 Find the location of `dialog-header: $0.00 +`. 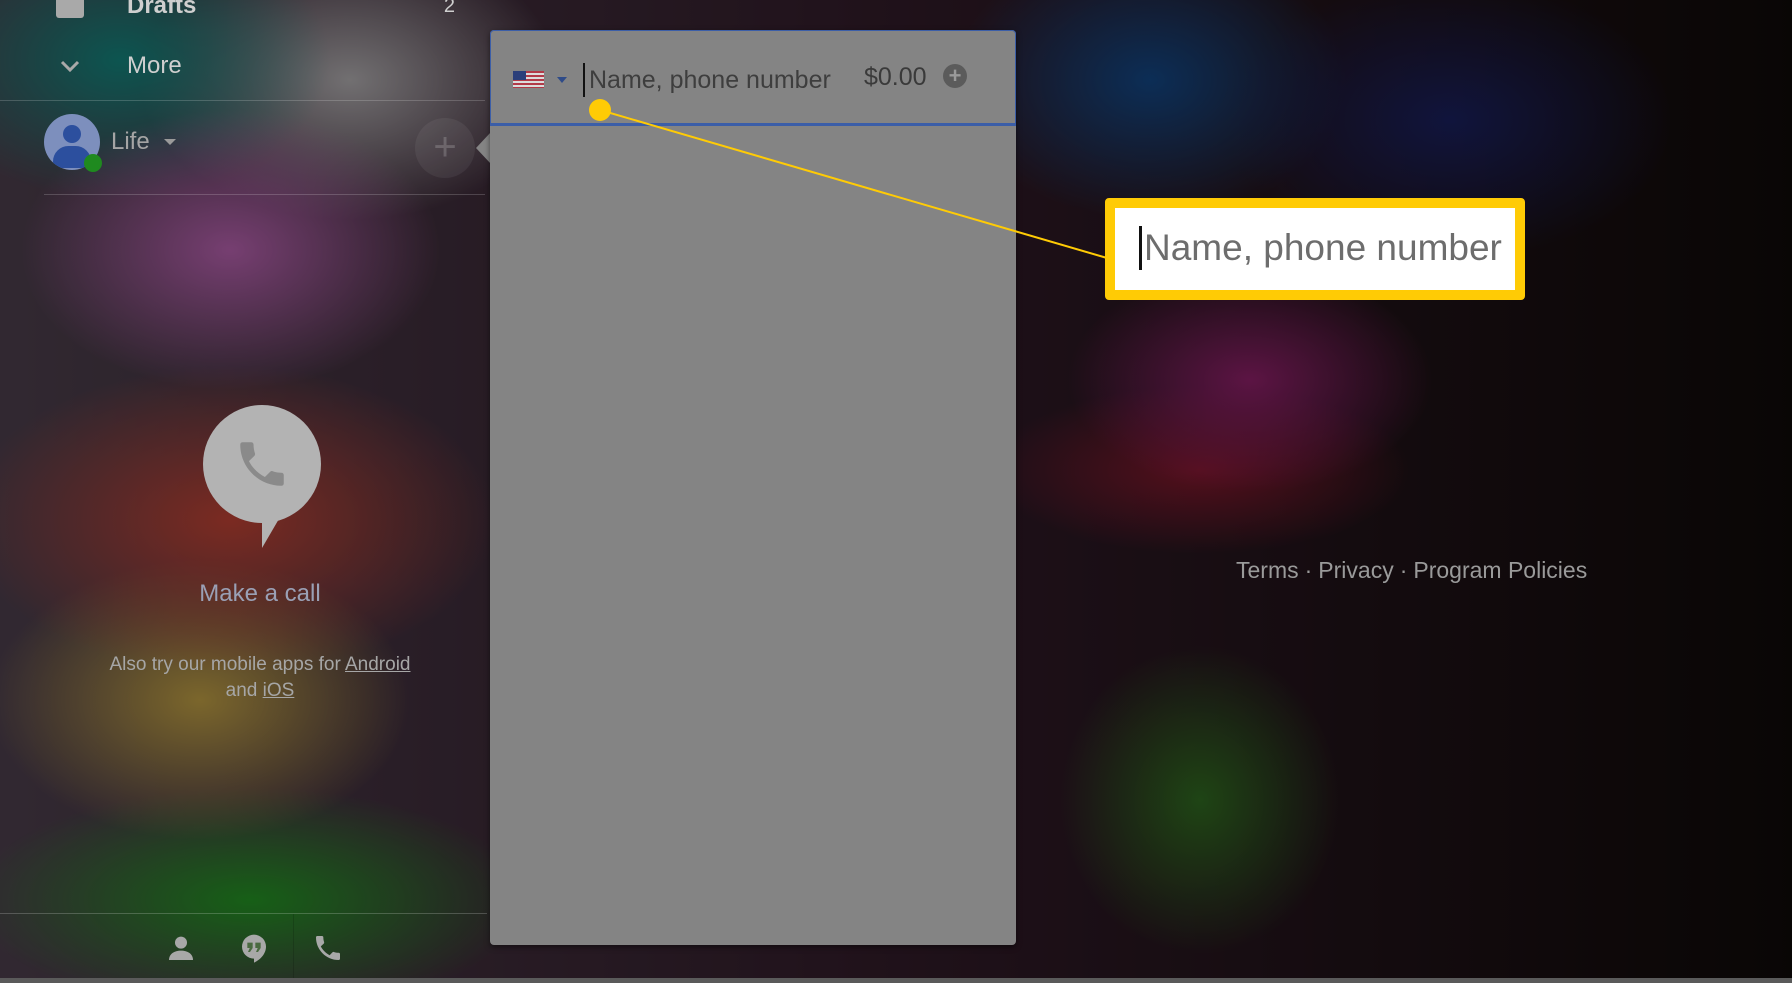

dialog-header: $0.00 + is located at coordinates (753, 78).